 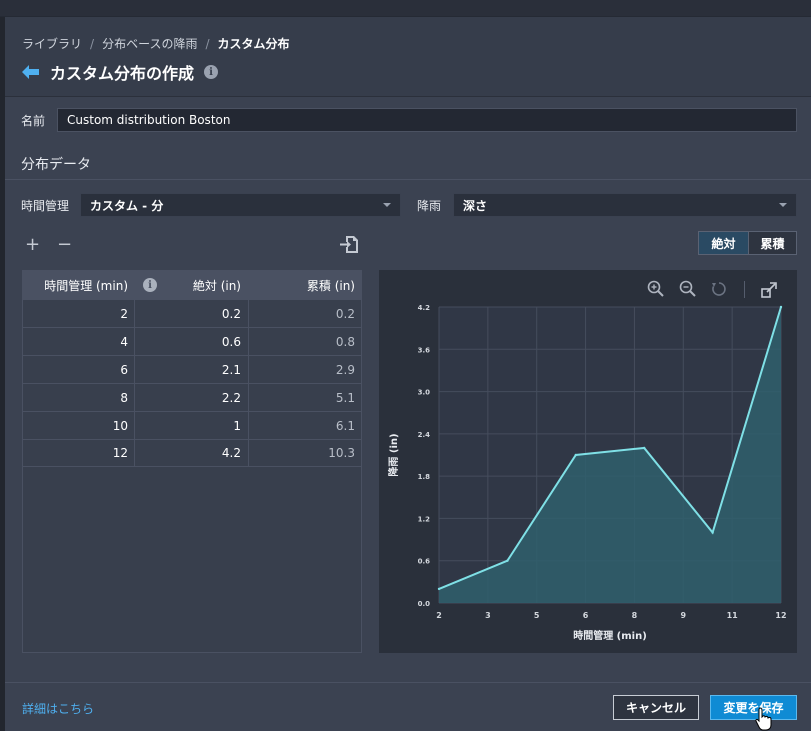 What do you see at coordinates (345, 313) in the screenshot?
I see `cell-cumulative: 0.2` at bounding box center [345, 313].